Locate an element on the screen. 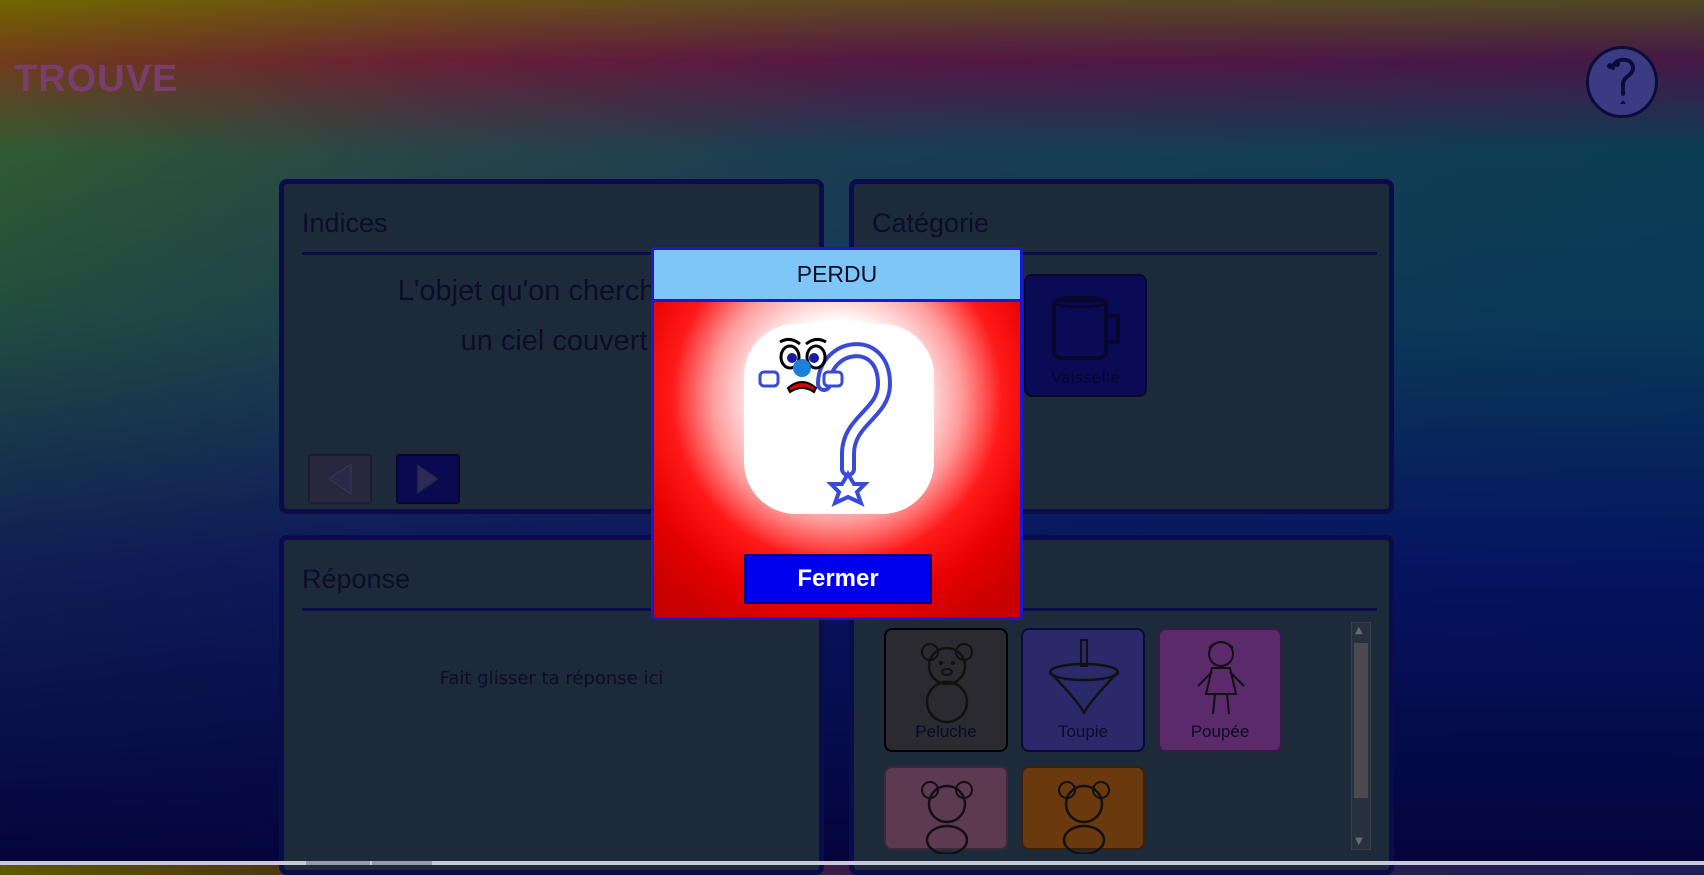 The width and height of the screenshot is (1704, 875). dialog-title: PERDU is located at coordinates (837, 276).